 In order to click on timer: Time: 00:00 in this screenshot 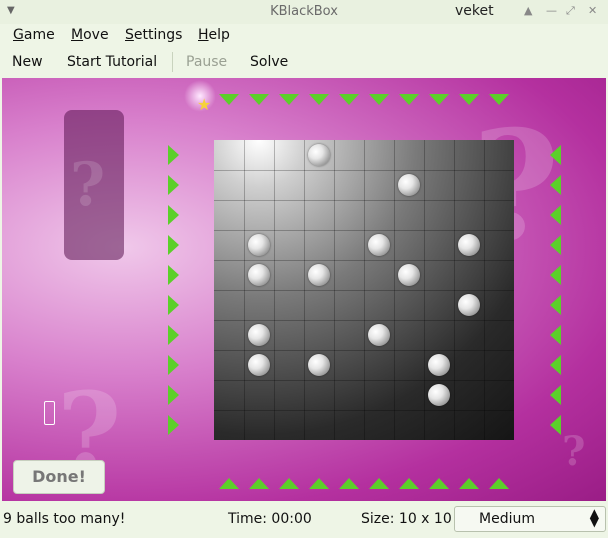, I will do `click(270, 519)`.